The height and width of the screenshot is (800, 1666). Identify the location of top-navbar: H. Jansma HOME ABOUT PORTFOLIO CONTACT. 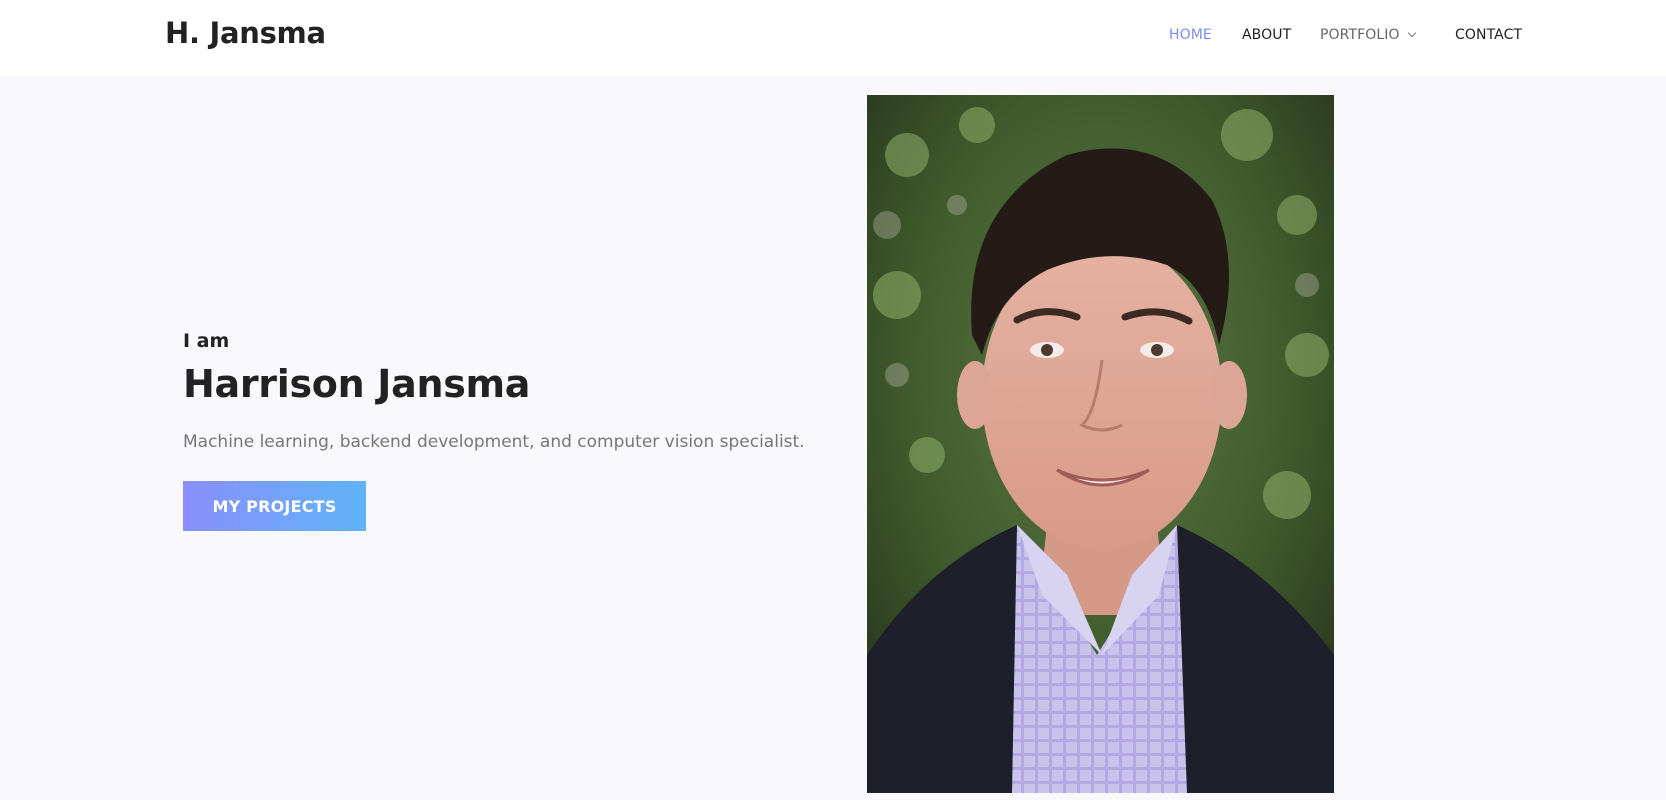
(833, 38).